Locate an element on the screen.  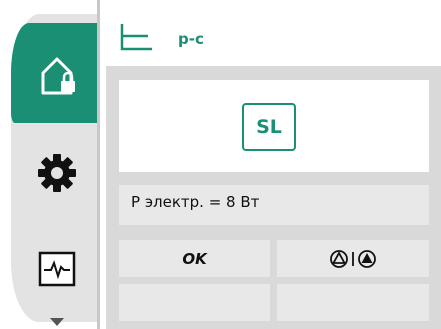
ok-button-label: OK is located at coordinates (194, 258).